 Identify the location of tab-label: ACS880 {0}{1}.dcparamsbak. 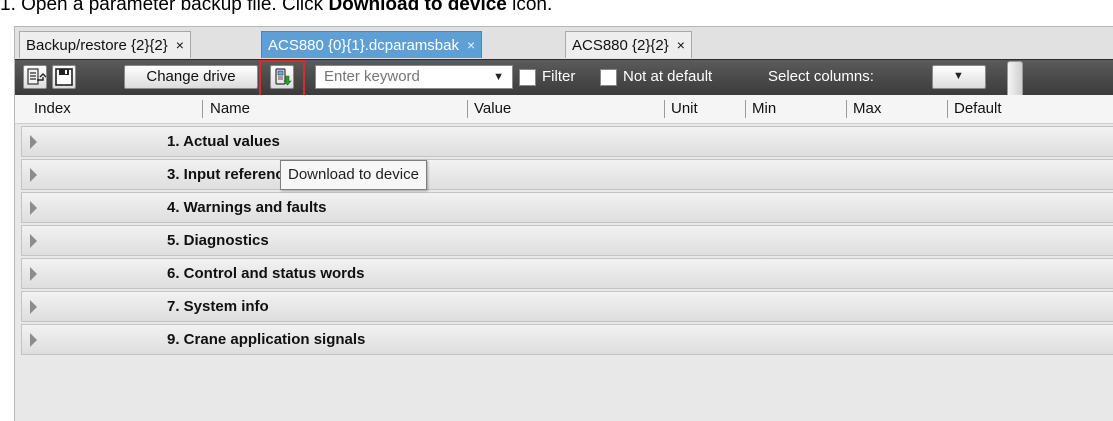
(363, 45).